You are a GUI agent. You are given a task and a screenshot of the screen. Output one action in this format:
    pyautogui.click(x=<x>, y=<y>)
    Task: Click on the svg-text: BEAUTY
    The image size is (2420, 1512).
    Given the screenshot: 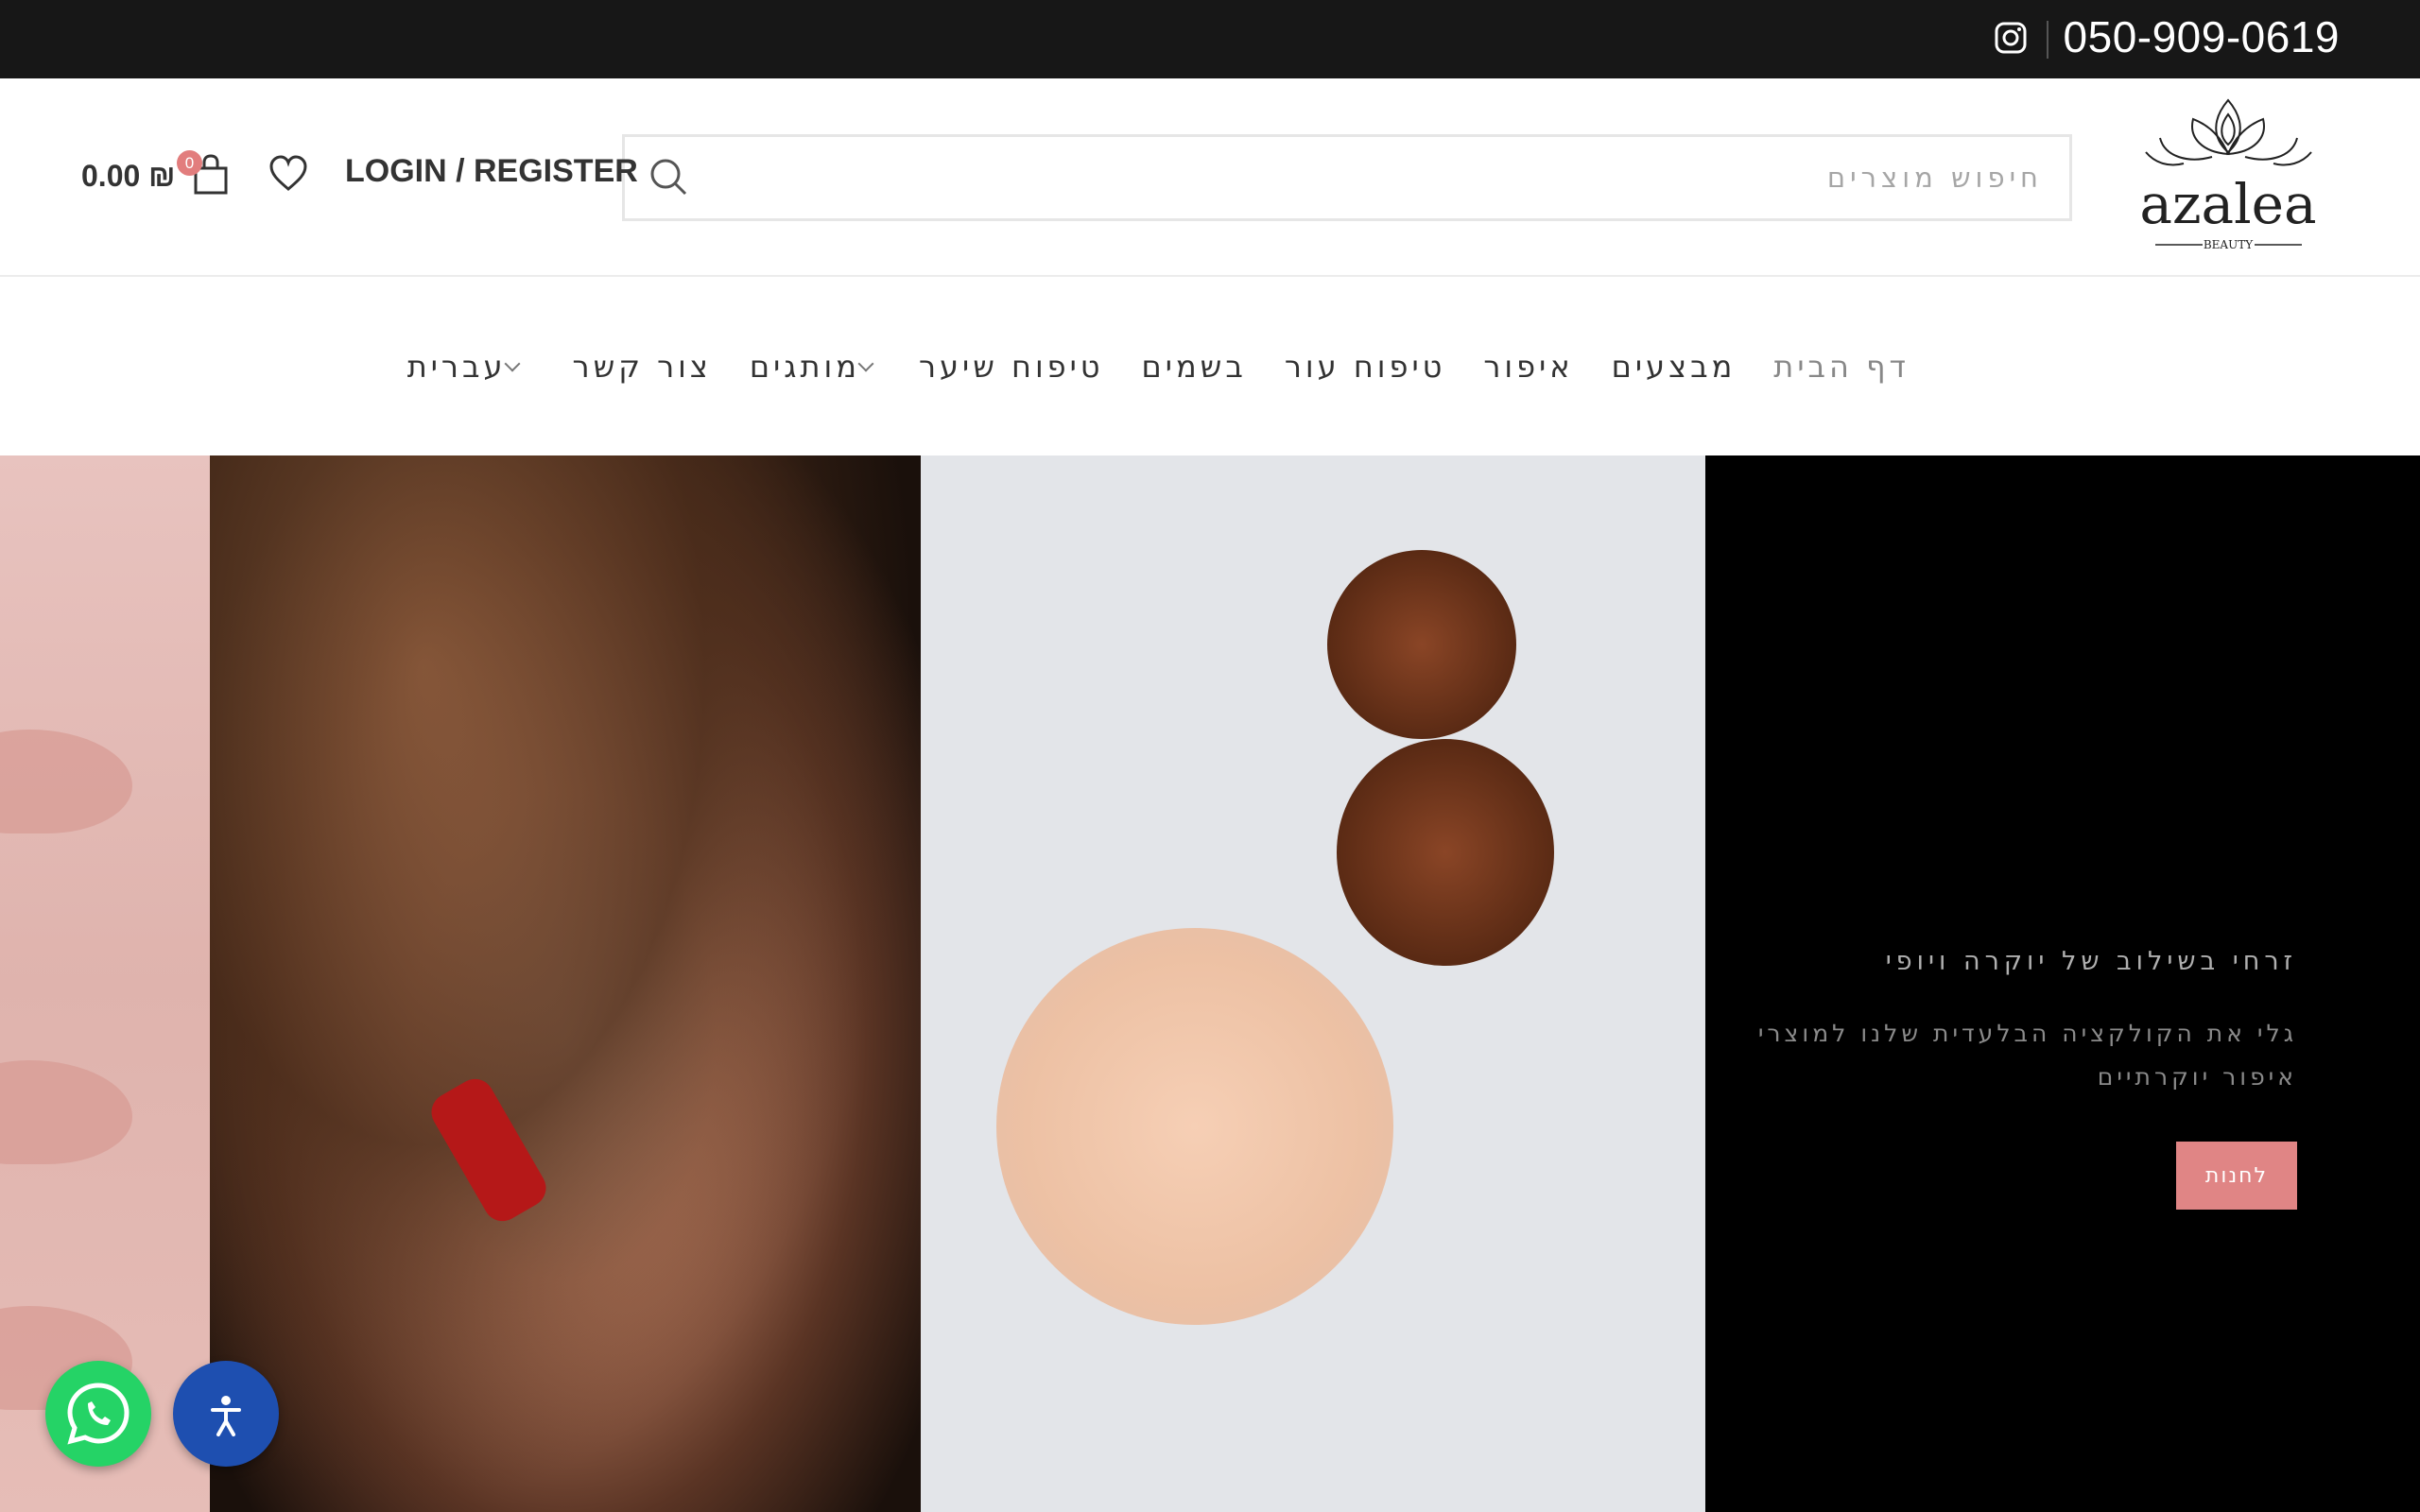 What is the action you would take?
    pyautogui.click(x=2229, y=244)
    